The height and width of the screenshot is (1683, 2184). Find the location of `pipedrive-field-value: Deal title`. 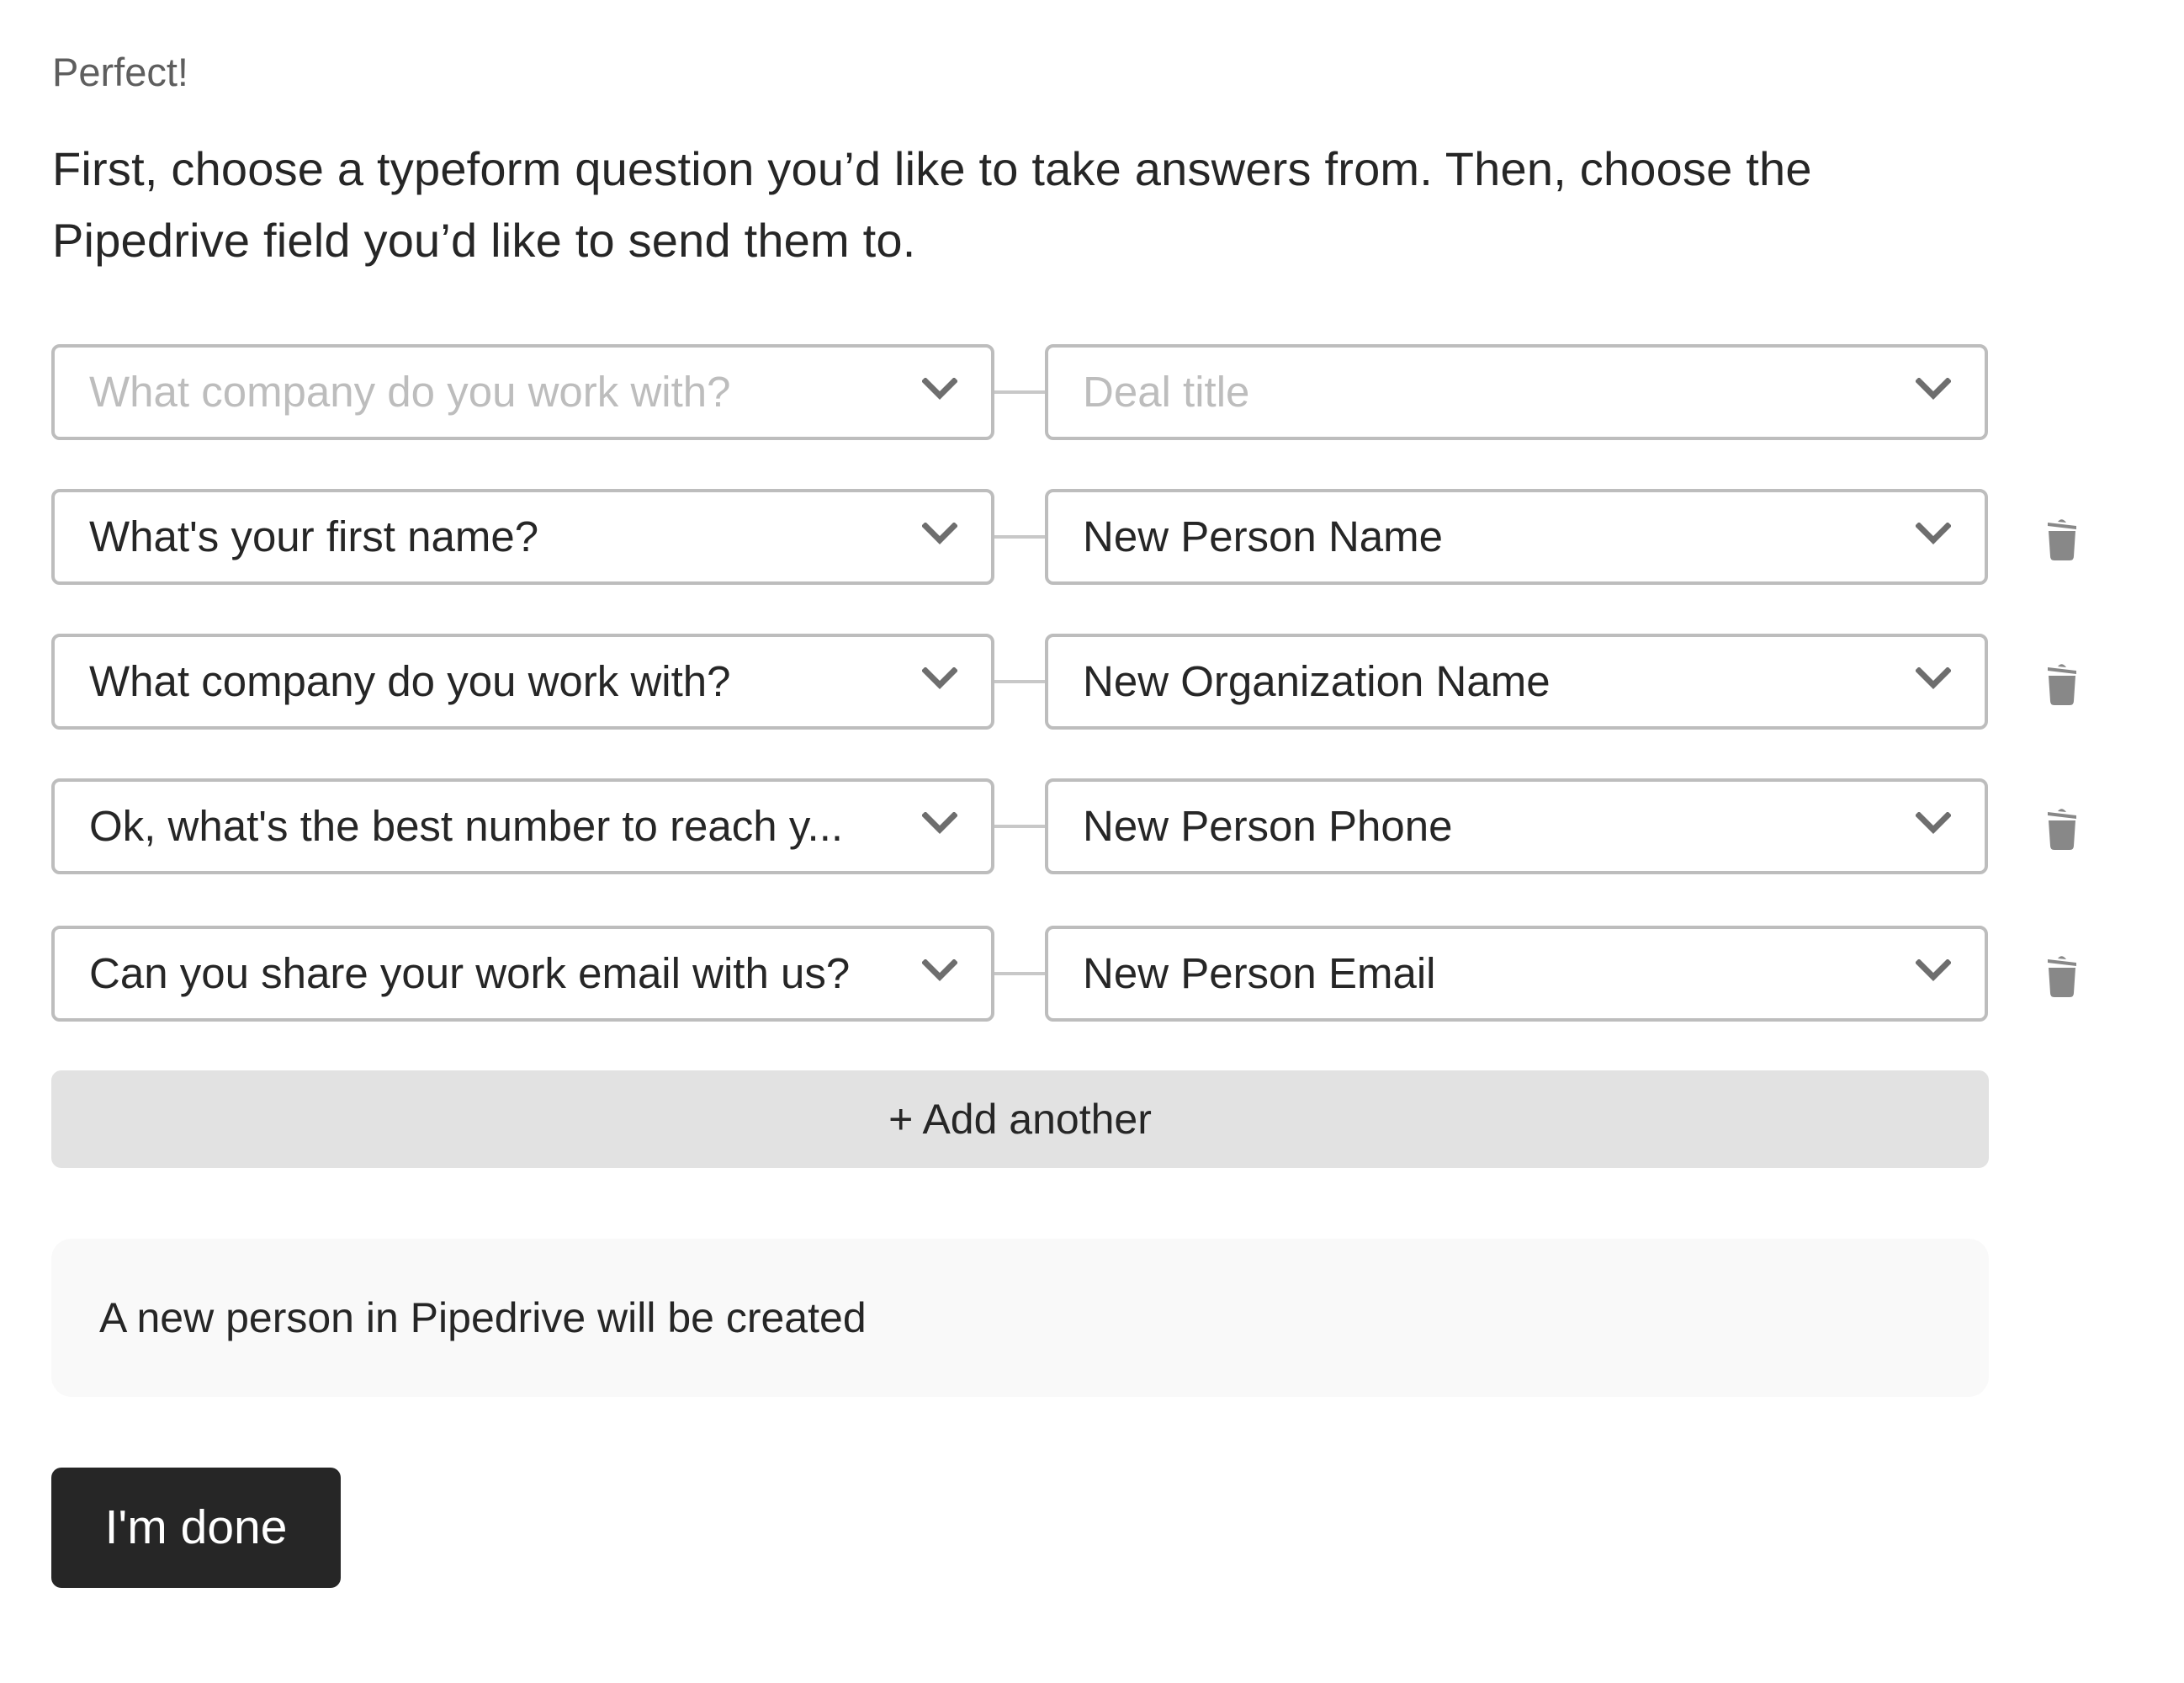

pipedrive-field-value: Deal title is located at coordinates (1166, 392).